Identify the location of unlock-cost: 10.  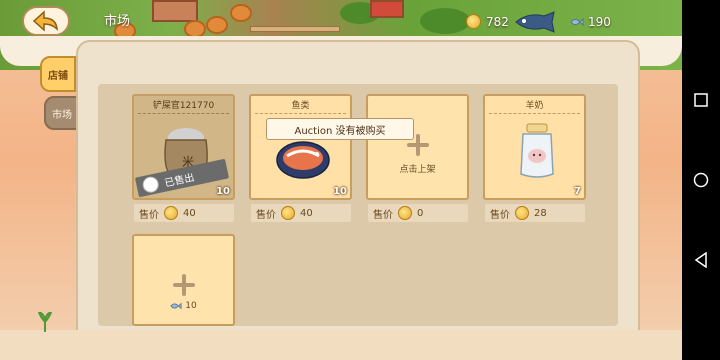
(183, 306).